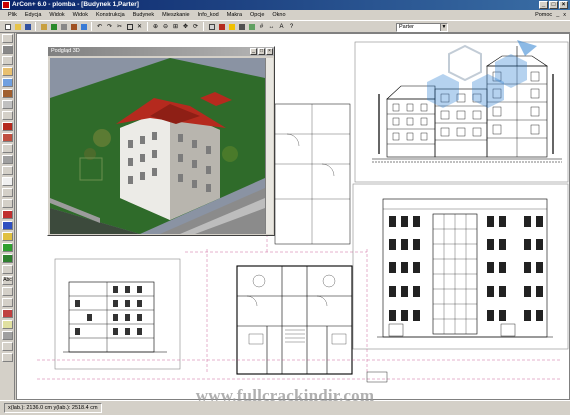 This screenshot has width=570, height=415. Describe the element at coordinates (269, 51) in the screenshot. I see `preview-close-button: ×` at that location.